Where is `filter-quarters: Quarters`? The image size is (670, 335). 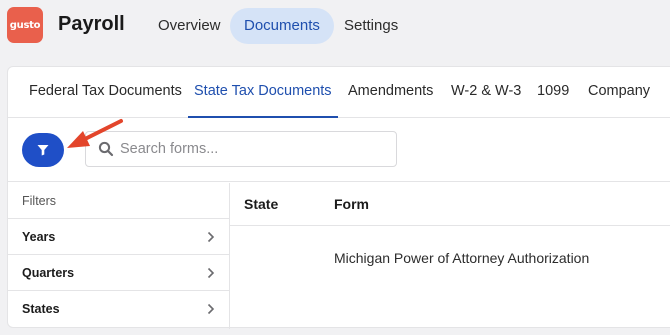 filter-quarters: Quarters is located at coordinates (118, 273).